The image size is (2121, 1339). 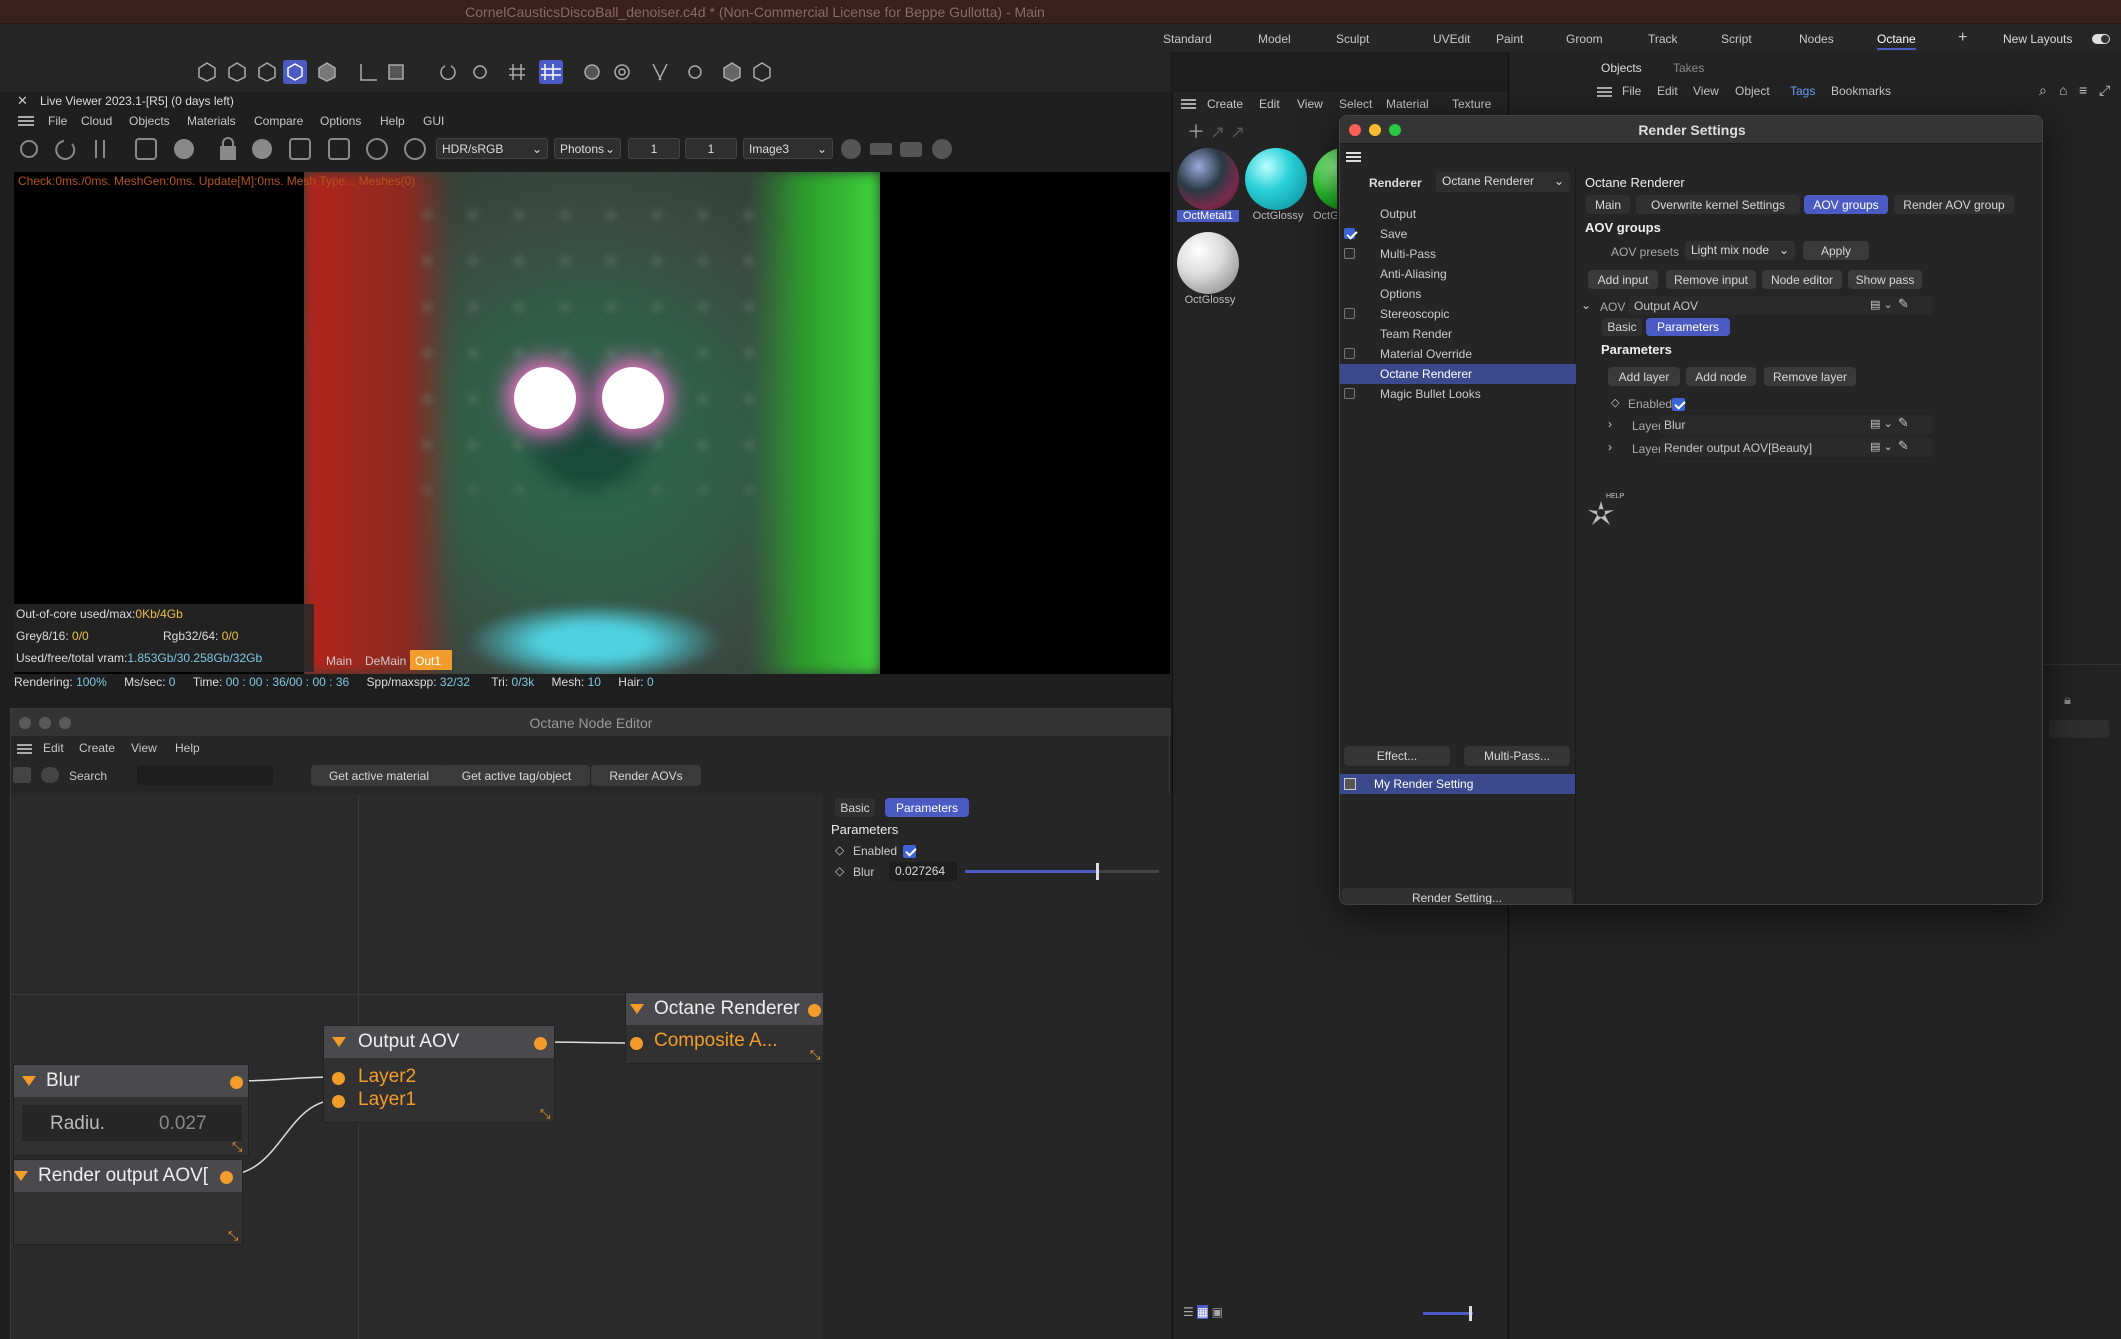 What do you see at coordinates (2101, 39) in the screenshot?
I see `new-layouts-toggle` at bounding box center [2101, 39].